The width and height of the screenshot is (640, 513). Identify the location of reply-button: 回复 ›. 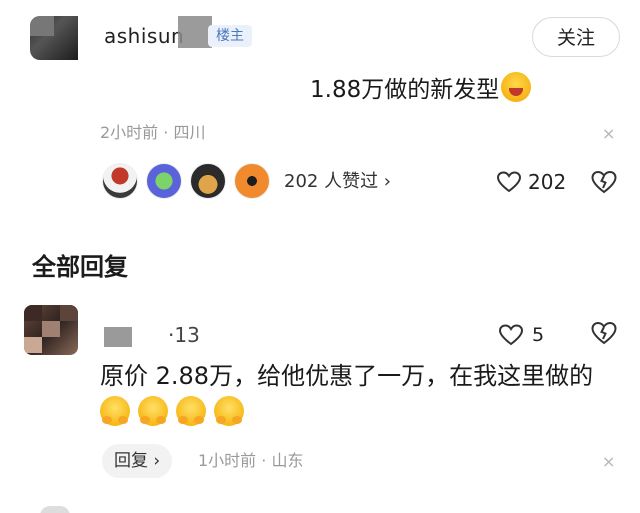
(137, 461).